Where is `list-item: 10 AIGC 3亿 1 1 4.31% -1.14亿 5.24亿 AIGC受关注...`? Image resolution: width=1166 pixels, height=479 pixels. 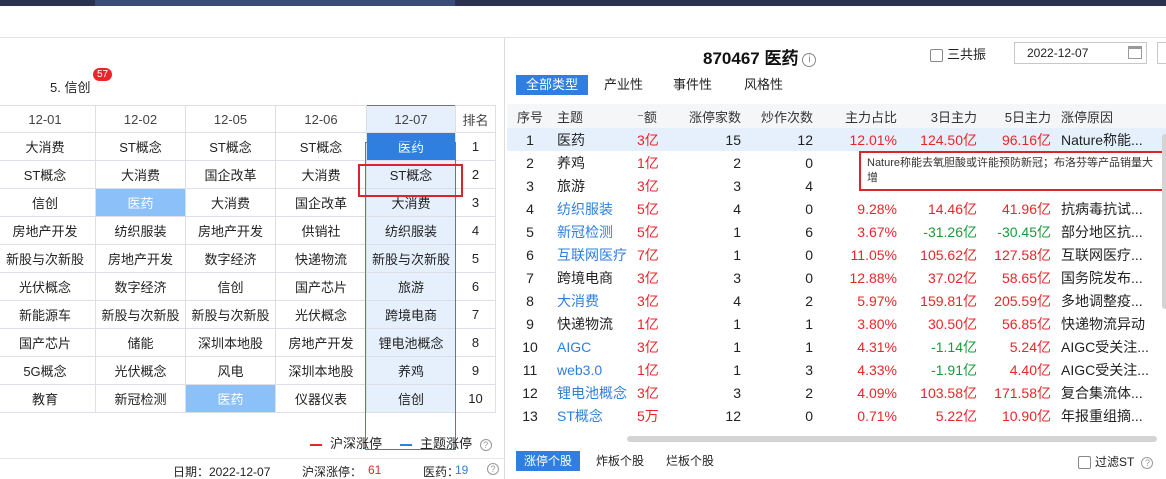 list-item: 10 AIGC 3亿 1 1 4.31% -1.14亿 5.24亿 AIGC受关注... is located at coordinates (836, 346).